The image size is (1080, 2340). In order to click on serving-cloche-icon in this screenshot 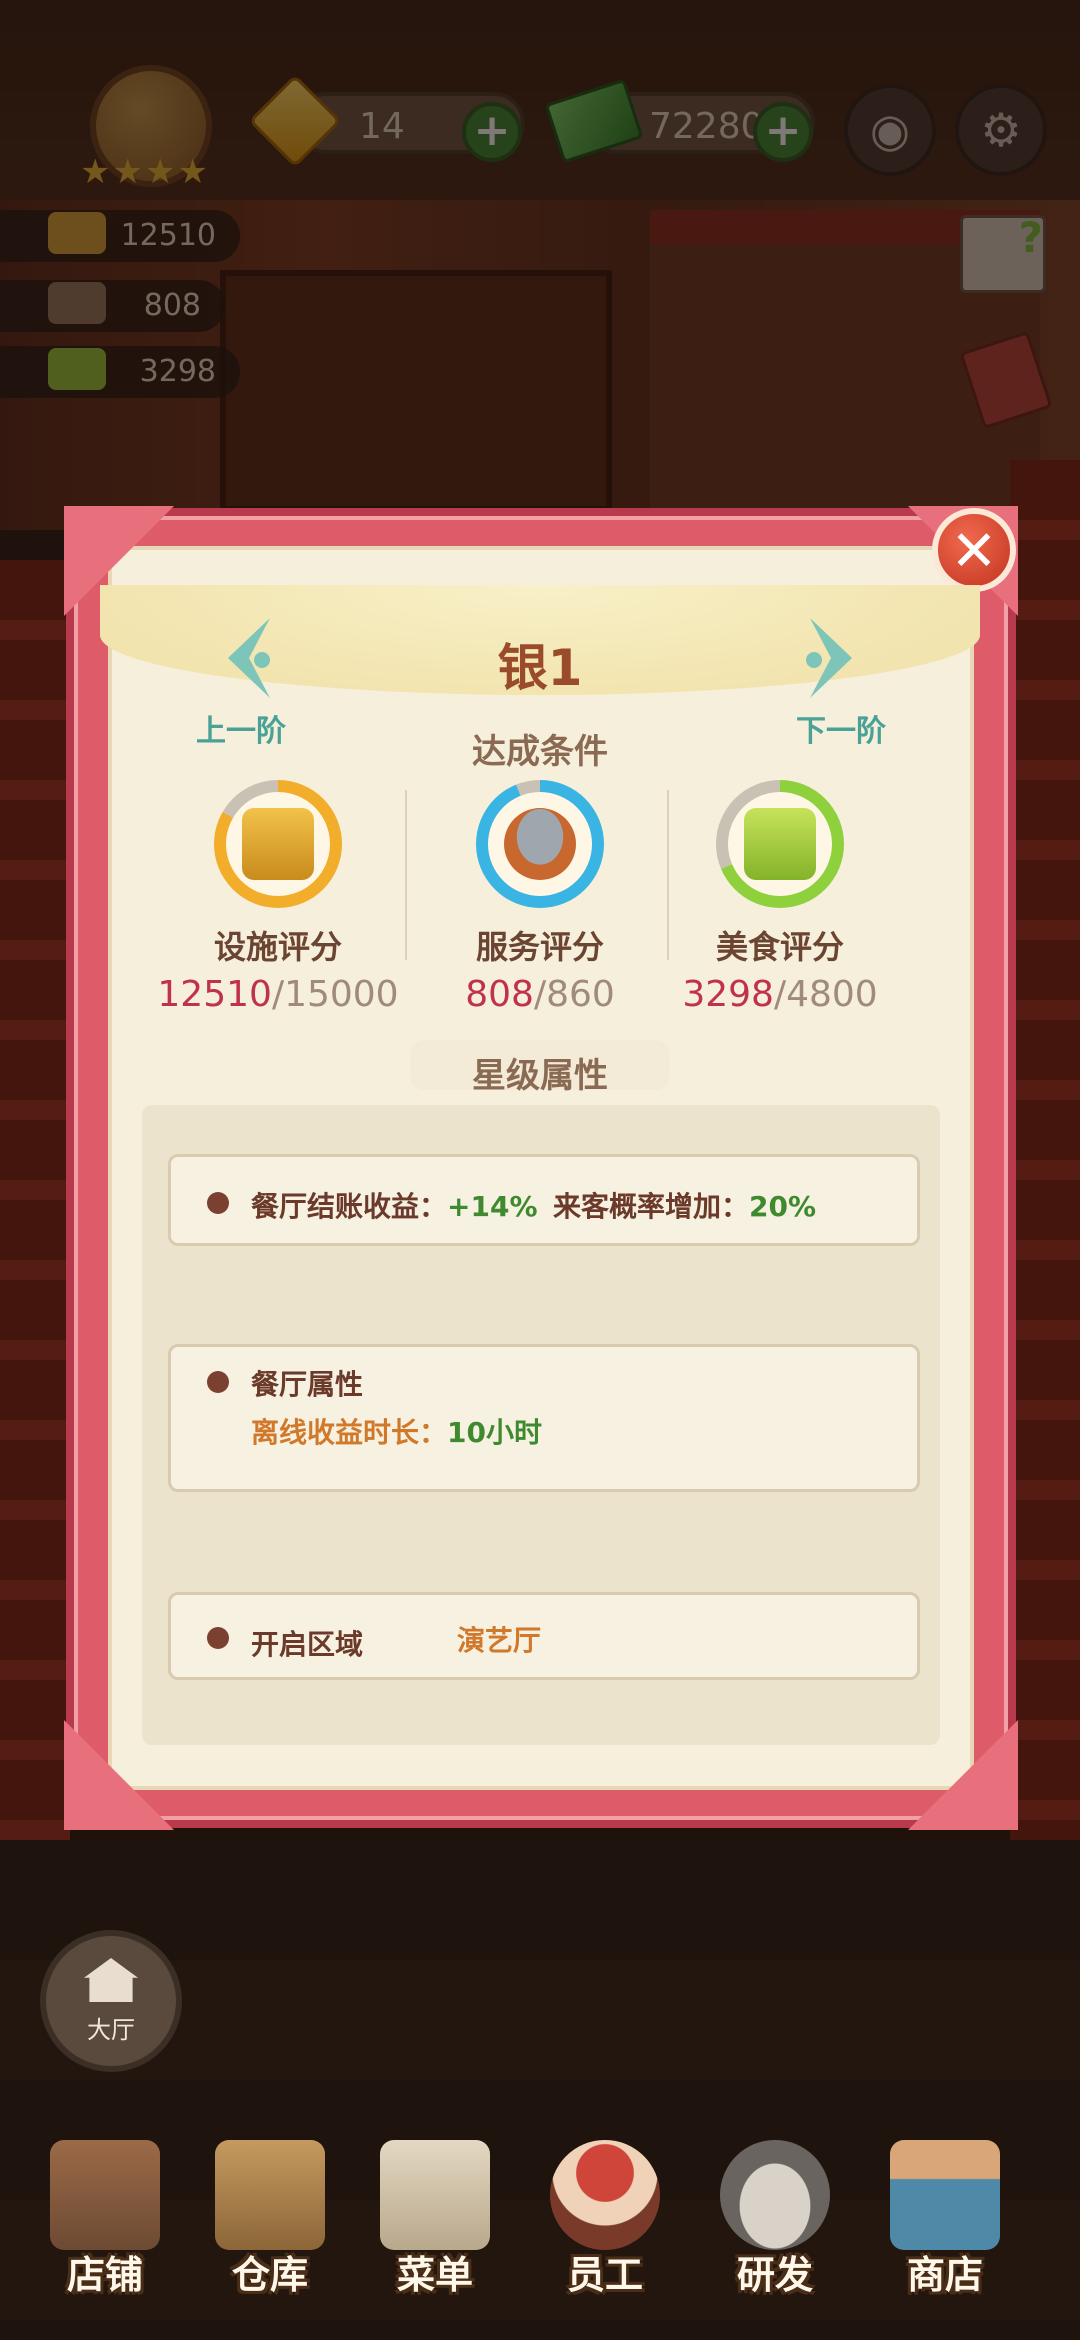, I will do `click(540, 844)`.